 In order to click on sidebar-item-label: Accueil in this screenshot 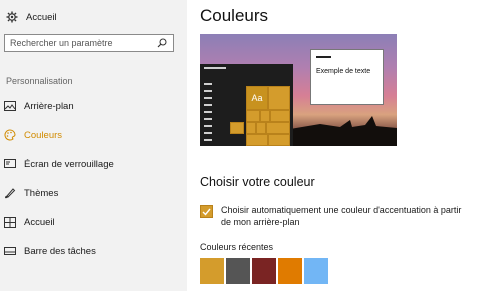, I will do `click(39, 222)`.